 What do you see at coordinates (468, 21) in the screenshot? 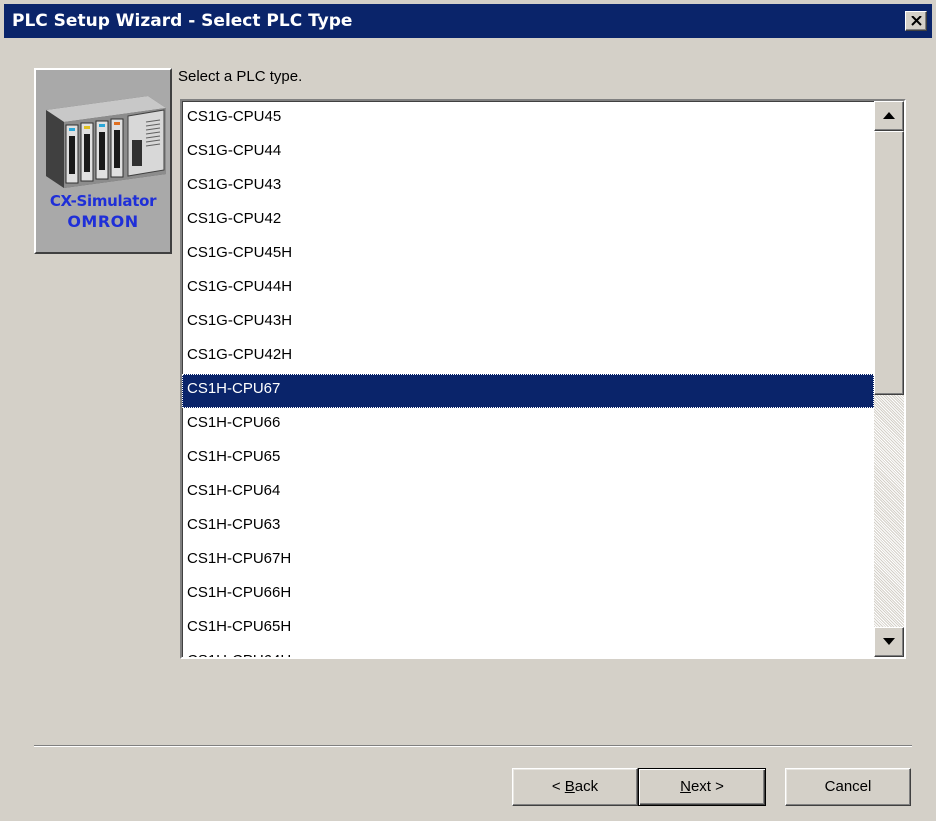
I see `title-bar: PLC Setup Wizard - Select PLC Type` at bounding box center [468, 21].